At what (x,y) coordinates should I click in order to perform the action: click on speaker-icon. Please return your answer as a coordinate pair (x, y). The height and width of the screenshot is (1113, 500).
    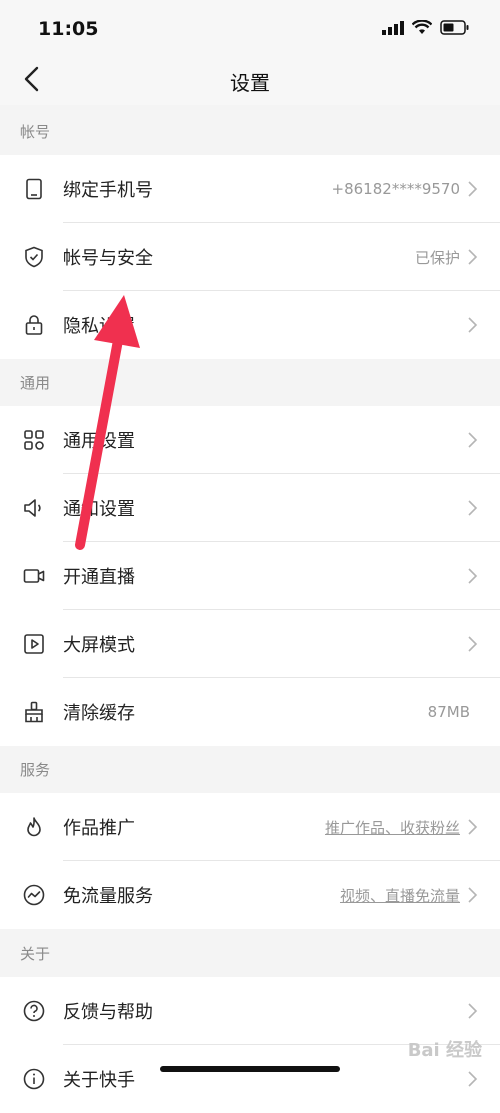
    Looking at the image, I should click on (34, 508).